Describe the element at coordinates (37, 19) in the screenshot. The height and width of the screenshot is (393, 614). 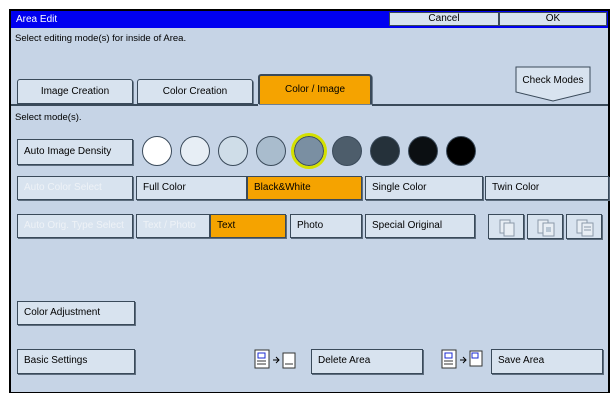
I see `window-title: Area Edit` at that location.